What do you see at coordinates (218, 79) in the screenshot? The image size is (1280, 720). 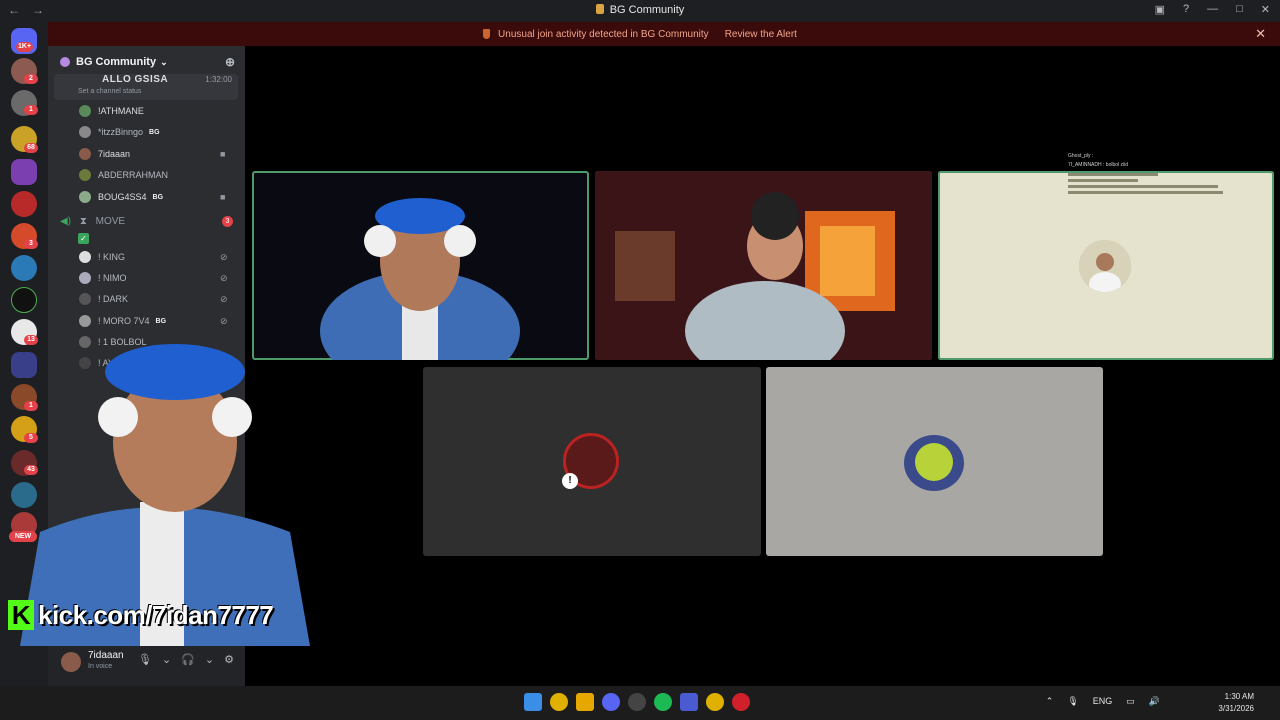 I see `voice-channel-time: 1:32:00` at bounding box center [218, 79].